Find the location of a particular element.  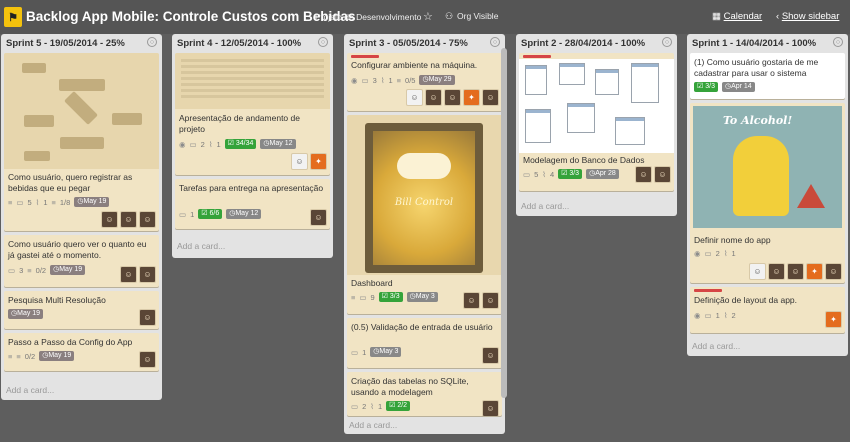

card: Pesquisa Multi Resolução ◷ May 19 ☺ is located at coordinates (81, 310).